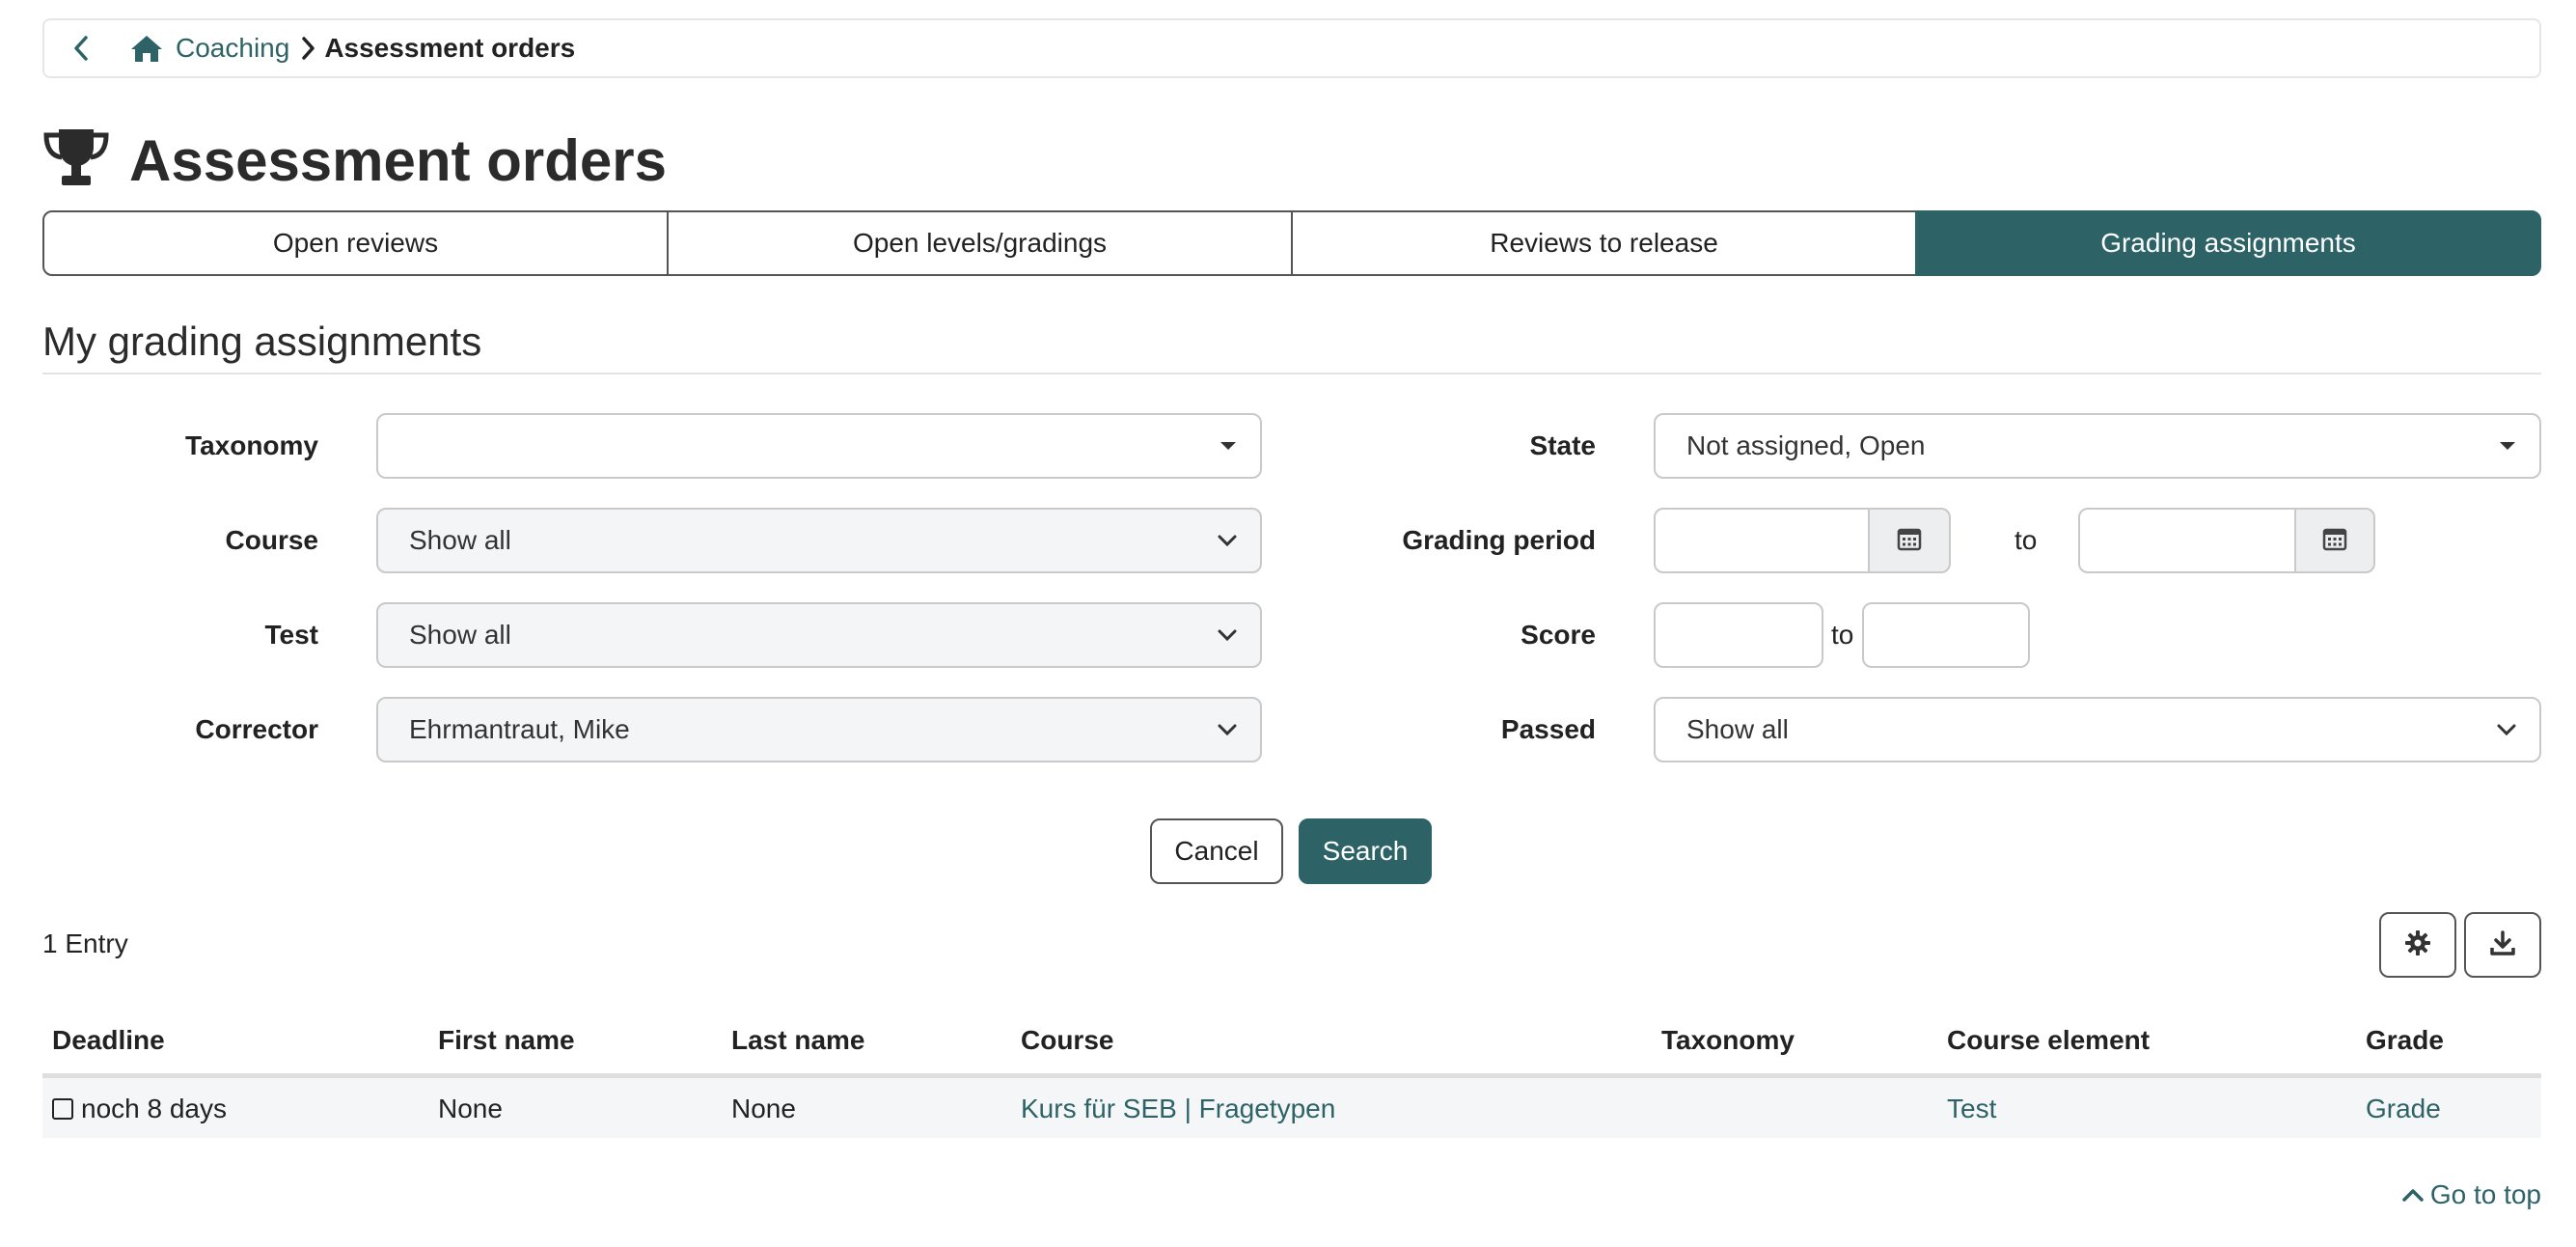 The image size is (2576, 1247). I want to click on corrector-label: Corrector, so click(256, 729).